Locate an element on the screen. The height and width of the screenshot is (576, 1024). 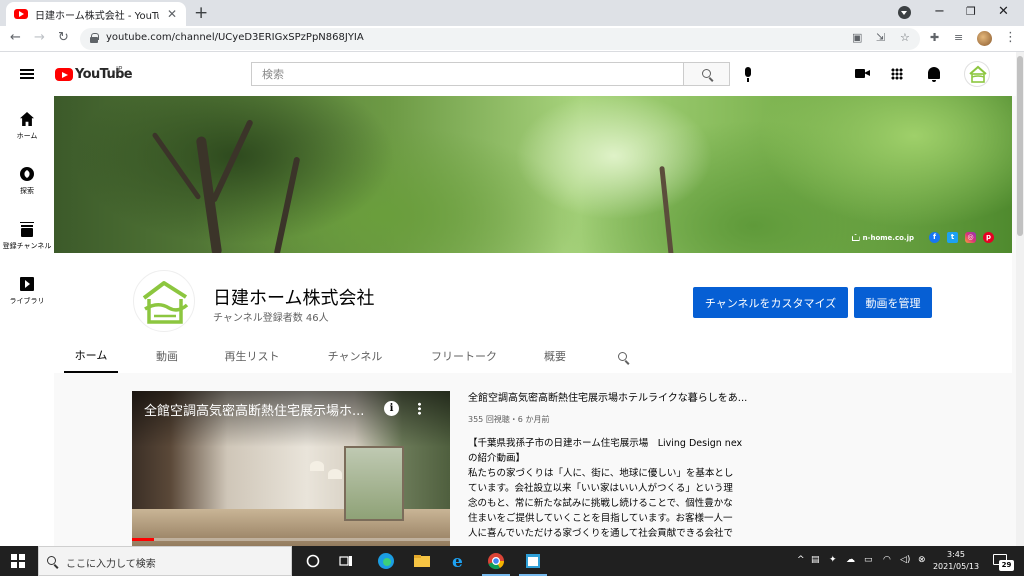
region-label: JP is located at coordinates (119, 69).